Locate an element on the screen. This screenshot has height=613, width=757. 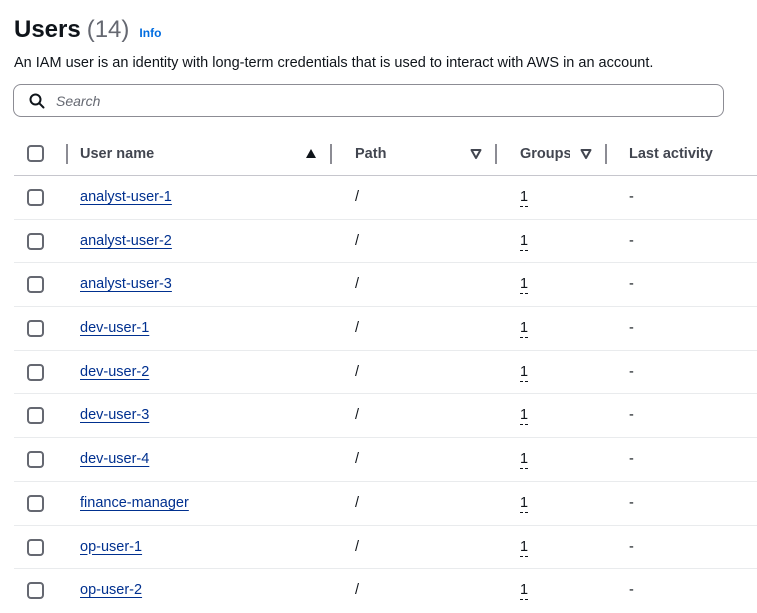
table-row: dev-user-1 / 1 - is located at coordinates (385, 329).